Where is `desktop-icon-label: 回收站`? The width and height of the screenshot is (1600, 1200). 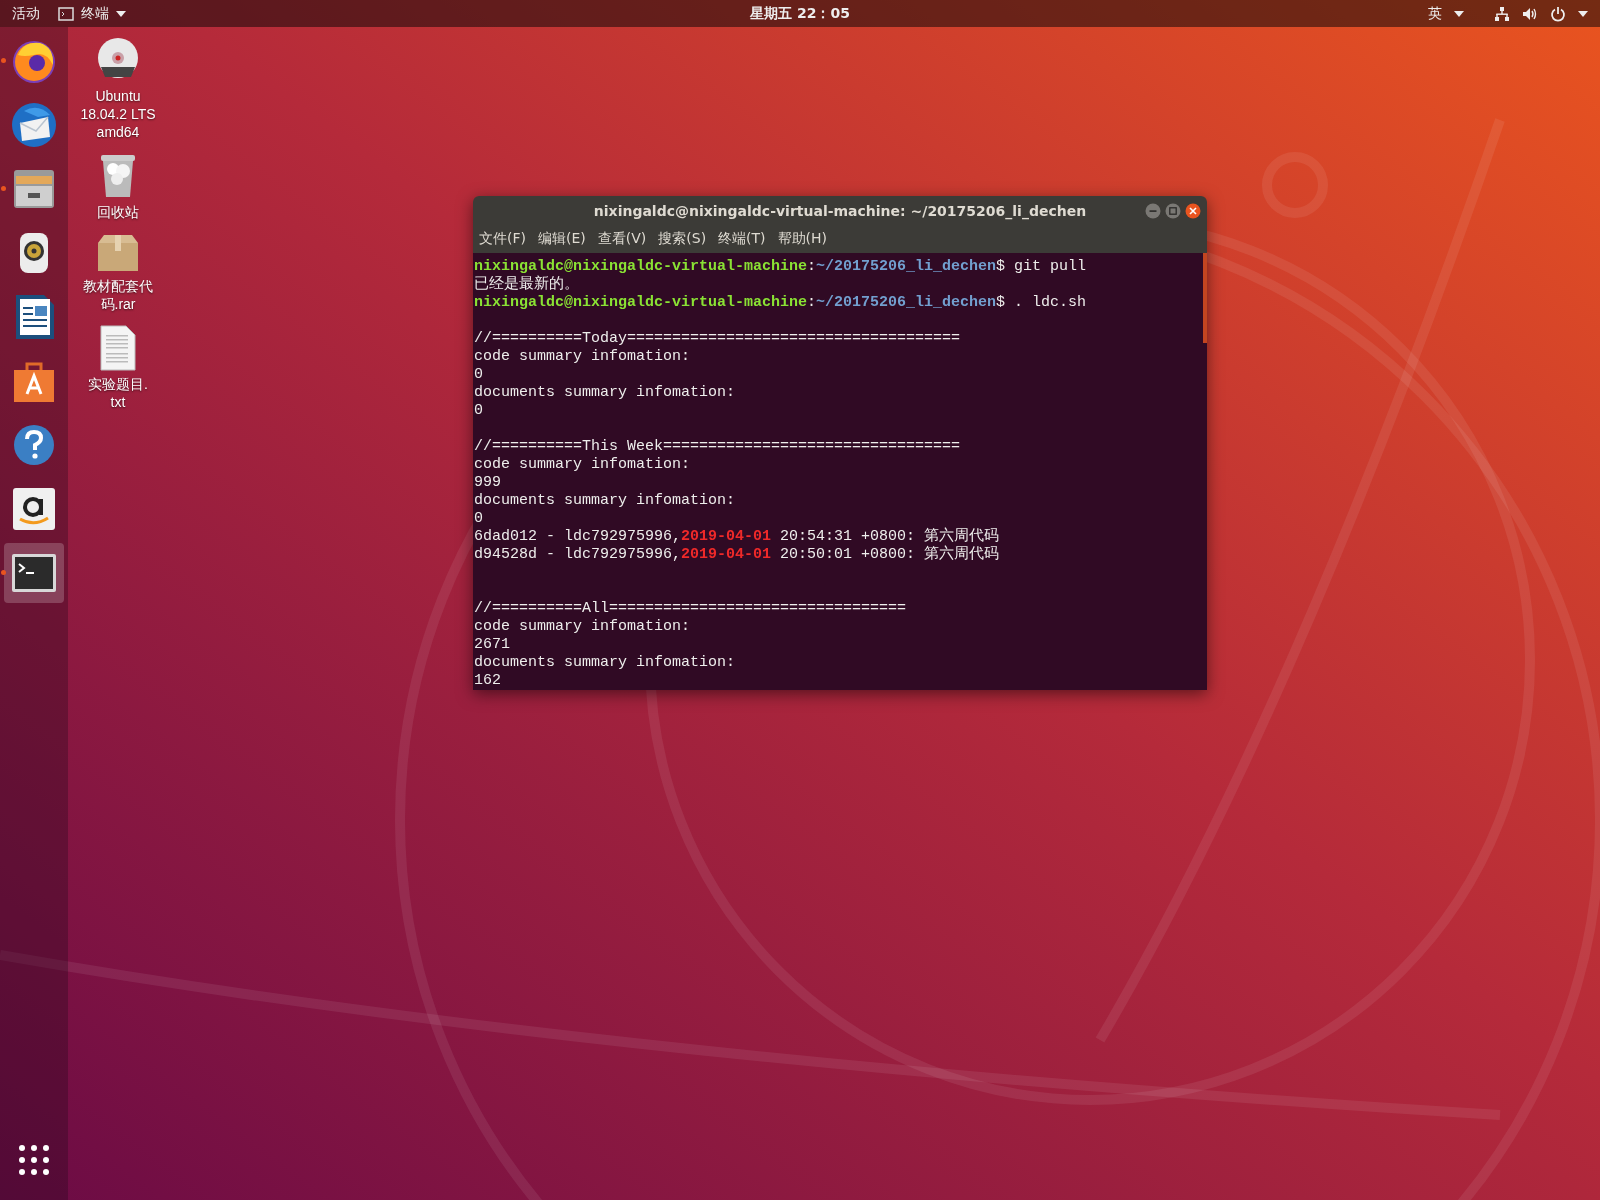
desktop-icon-label: 回收站 is located at coordinates (118, 212).